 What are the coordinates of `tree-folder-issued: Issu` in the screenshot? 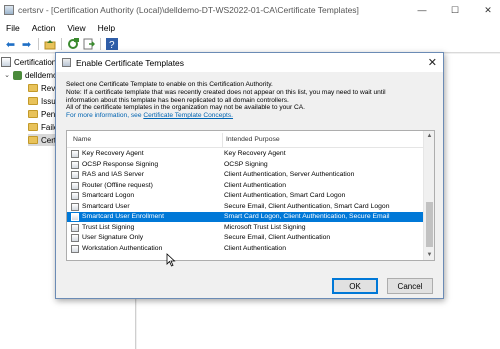 It's located at (42, 101).